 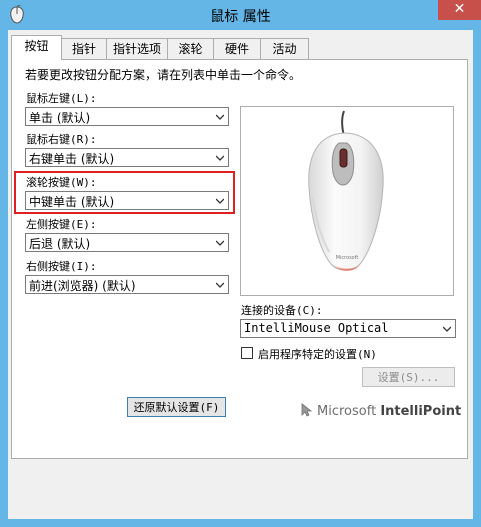 I want to click on microsoft-brand: Microsoft, so click(x=347, y=411).